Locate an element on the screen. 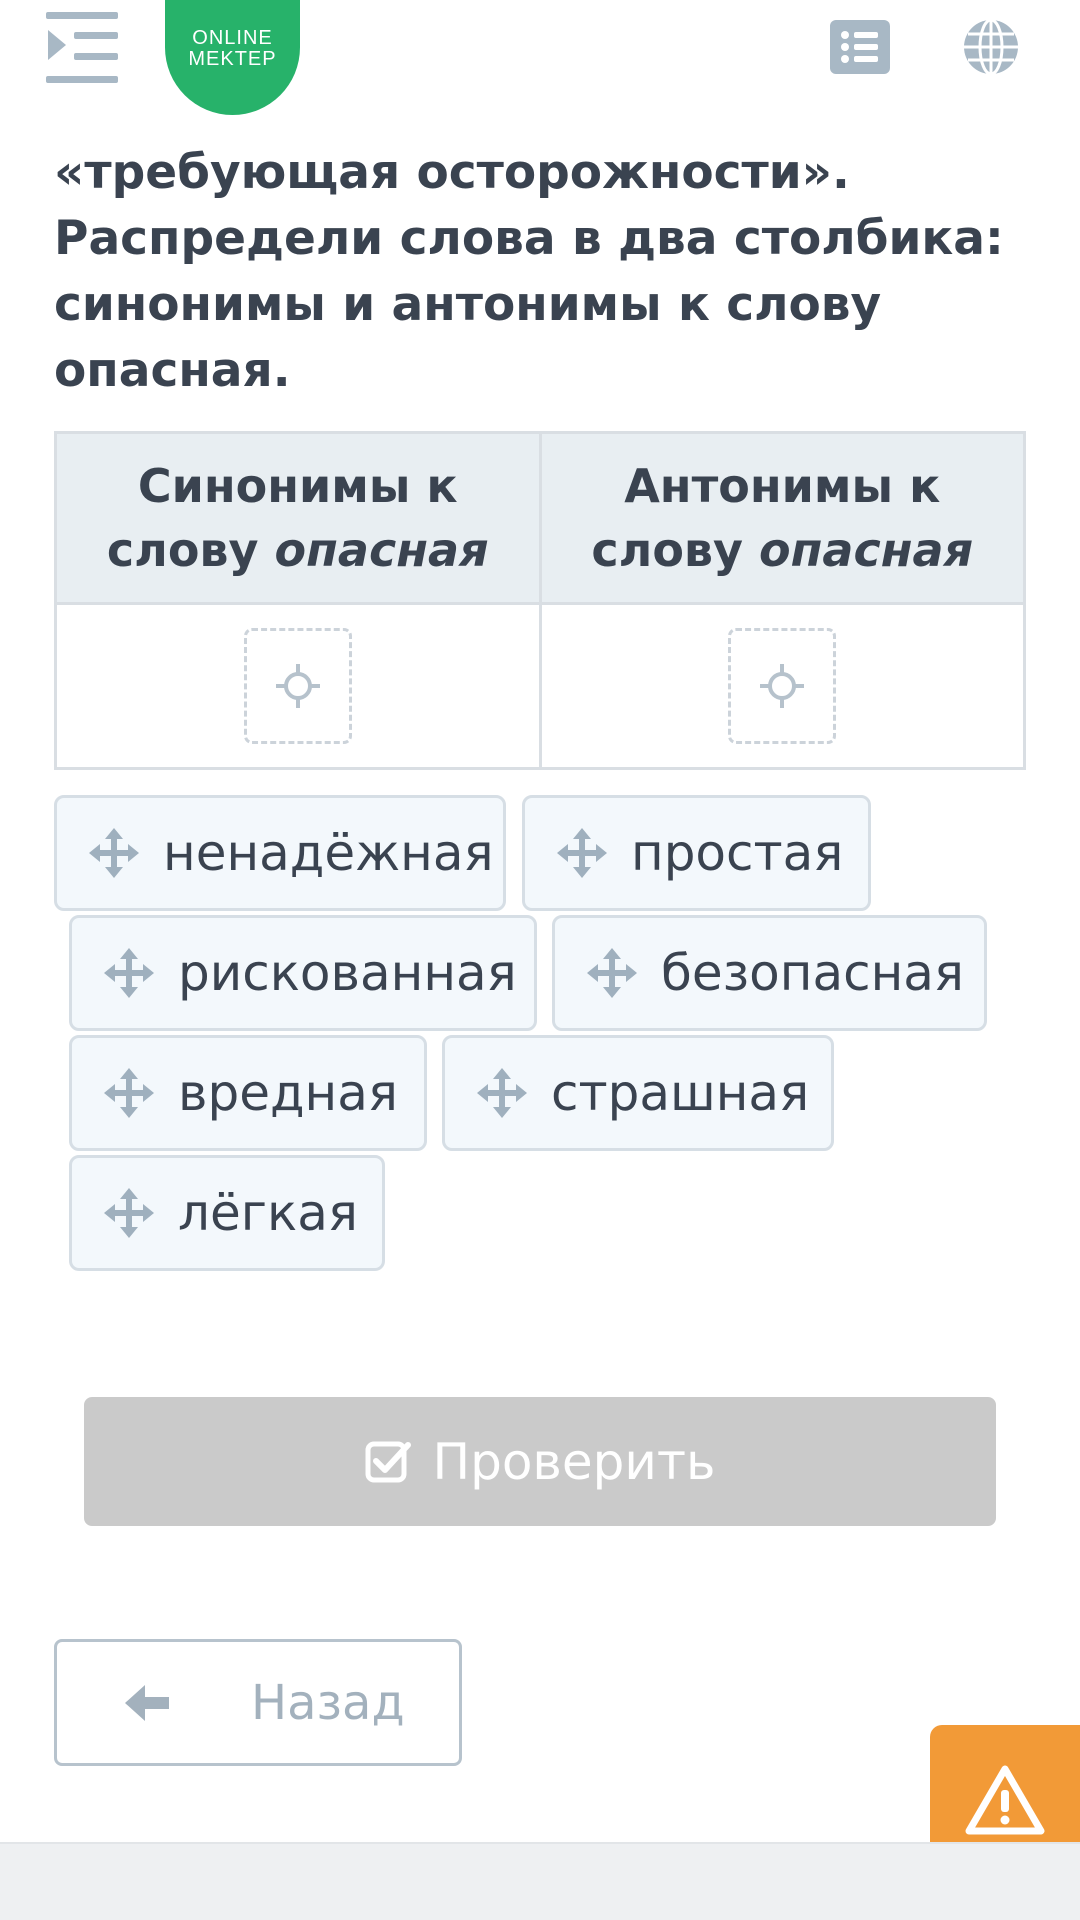 The height and width of the screenshot is (1920, 1080). word-chip: ненадёжная is located at coordinates (280, 853).